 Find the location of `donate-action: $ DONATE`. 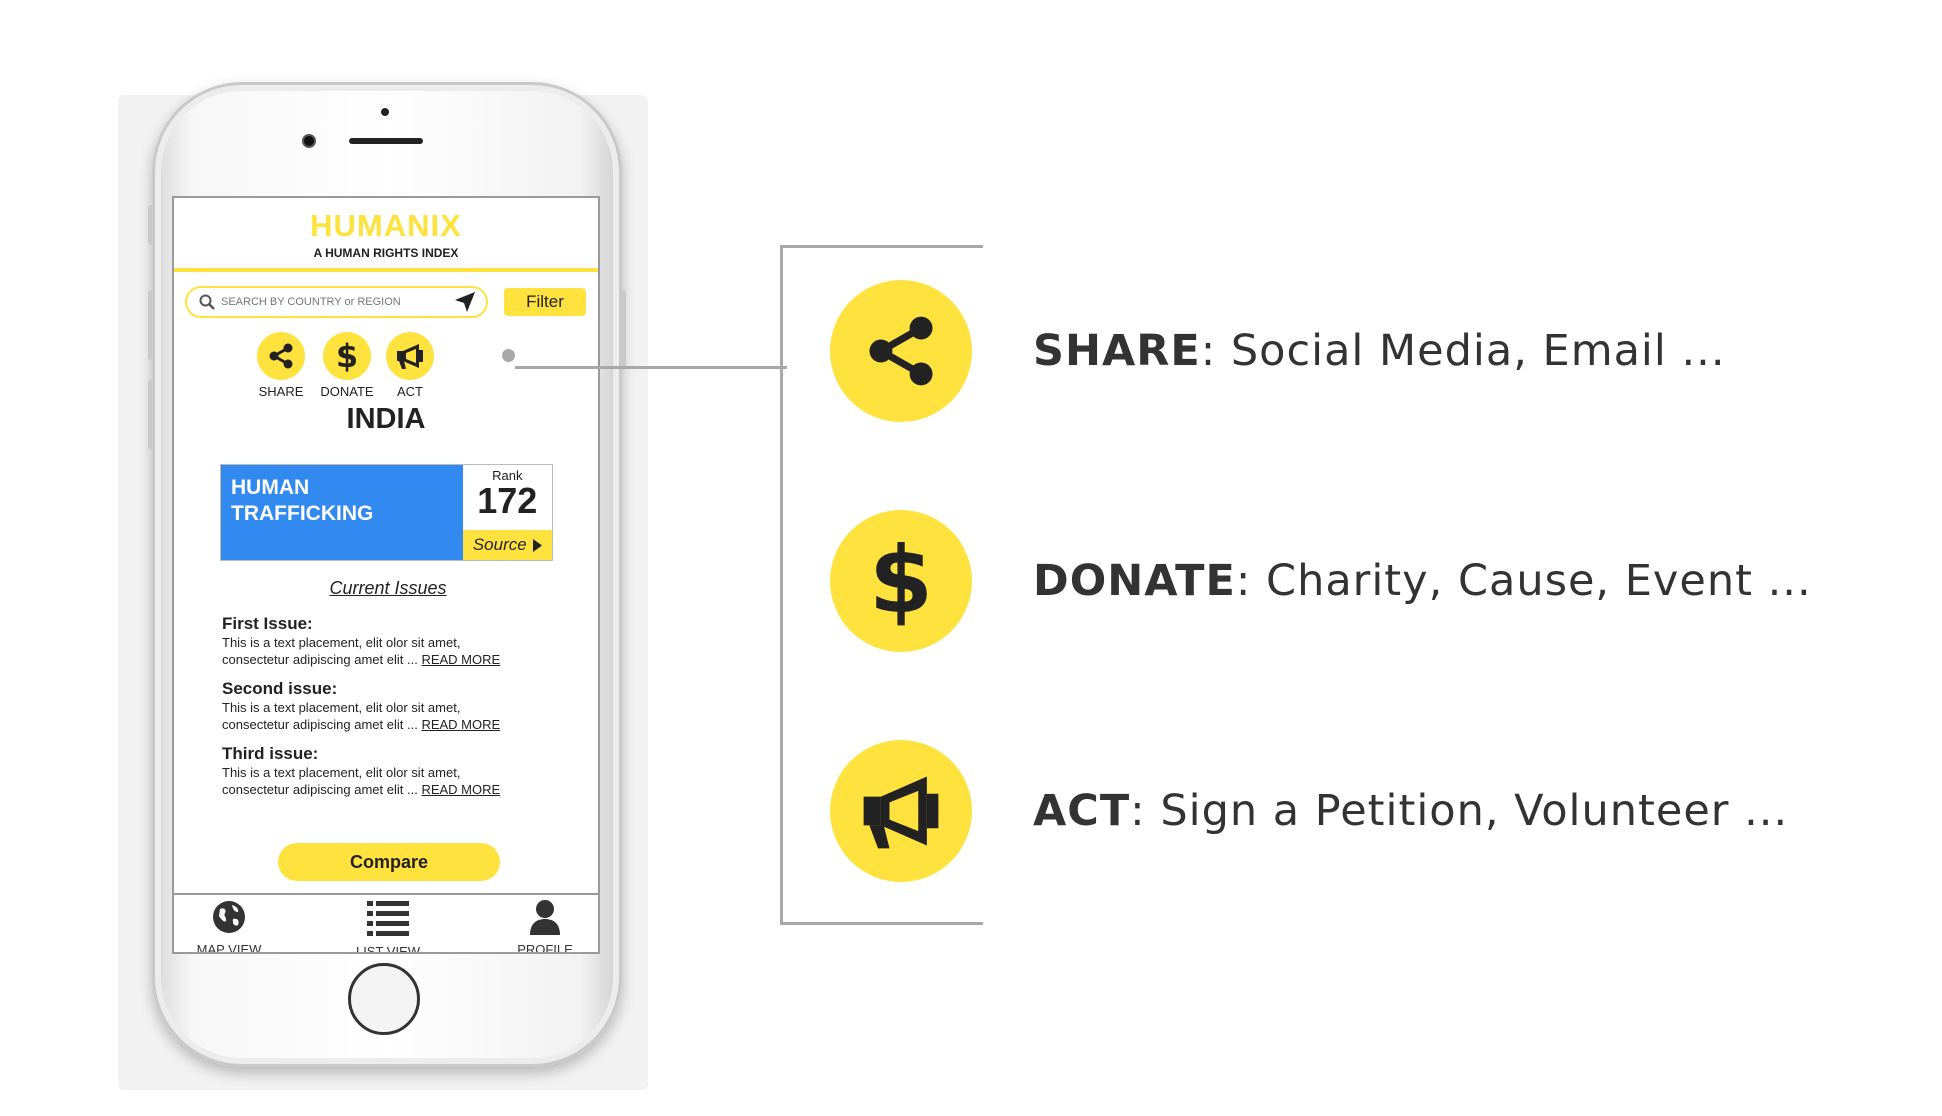

donate-action: $ DONATE is located at coordinates (347, 365).